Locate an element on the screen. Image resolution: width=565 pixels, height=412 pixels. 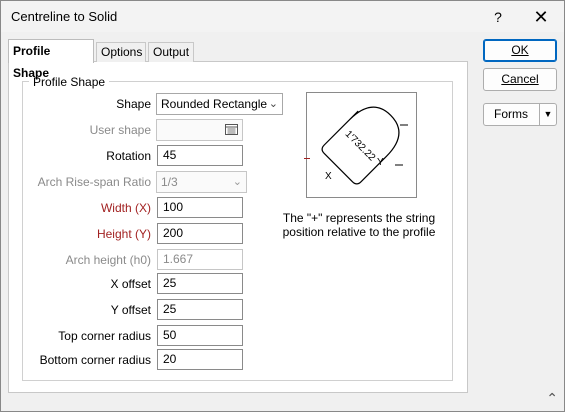
cancel-button: Cancel is located at coordinates (520, 79).